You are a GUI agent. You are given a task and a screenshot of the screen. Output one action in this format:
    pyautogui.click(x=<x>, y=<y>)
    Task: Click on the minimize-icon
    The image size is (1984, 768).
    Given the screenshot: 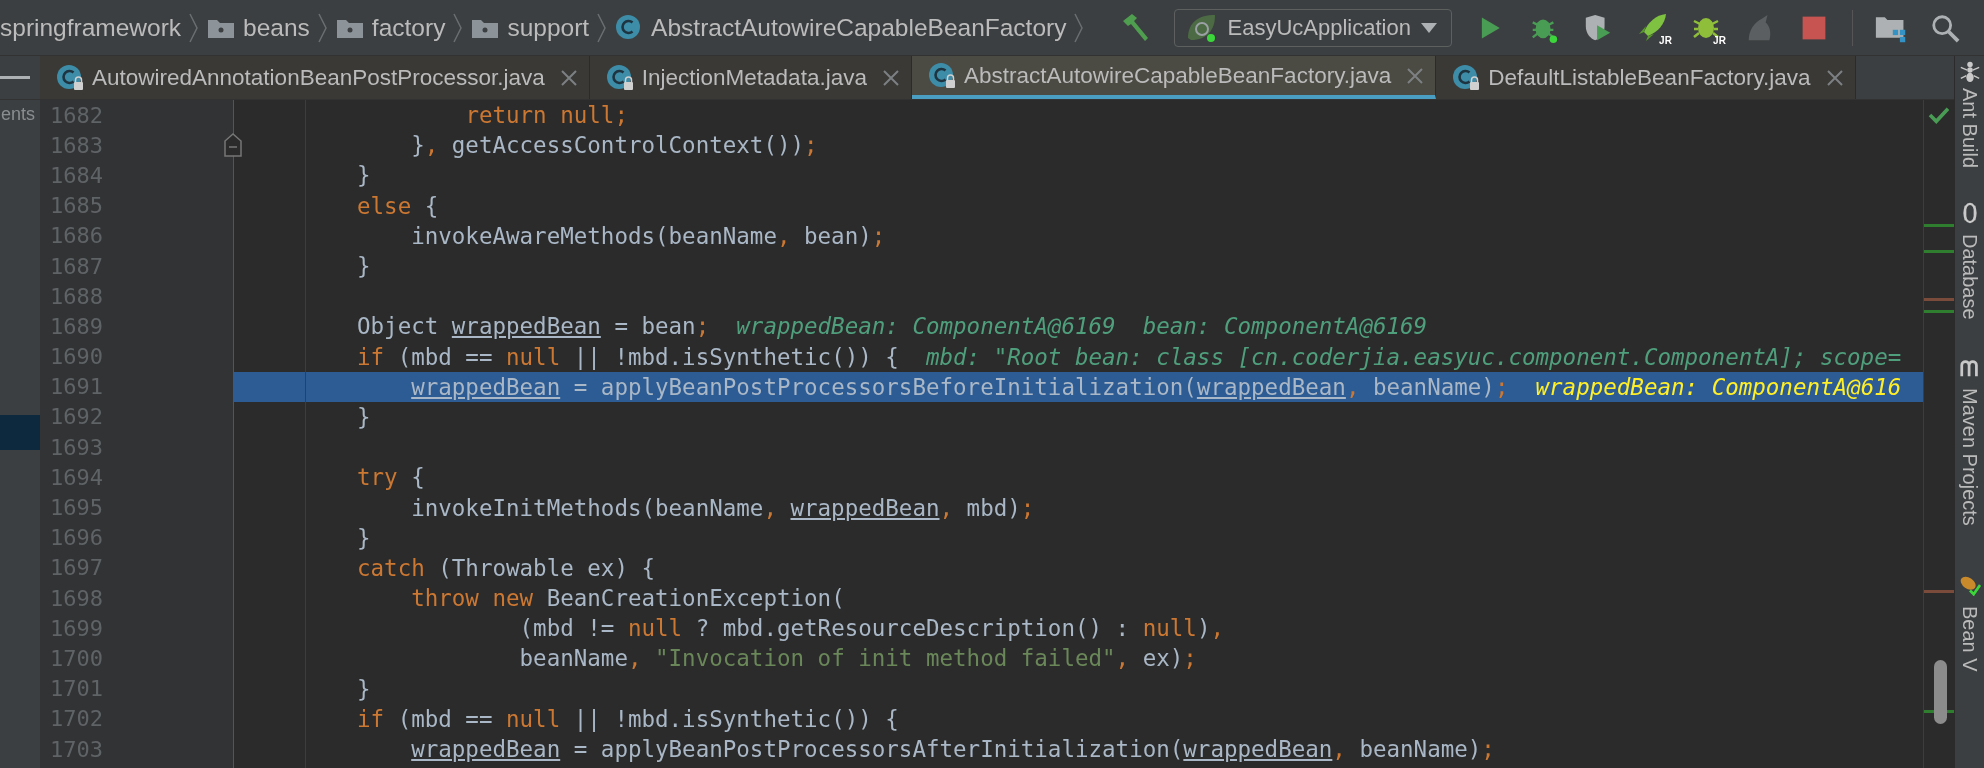 What is the action you would take?
    pyautogui.click(x=15, y=77)
    